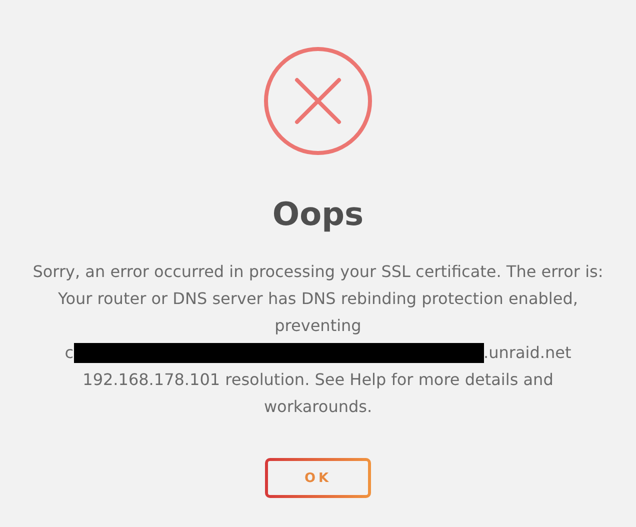  What do you see at coordinates (318, 478) in the screenshot?
I see `ok-button: OK` at bounding box center [318, 478].